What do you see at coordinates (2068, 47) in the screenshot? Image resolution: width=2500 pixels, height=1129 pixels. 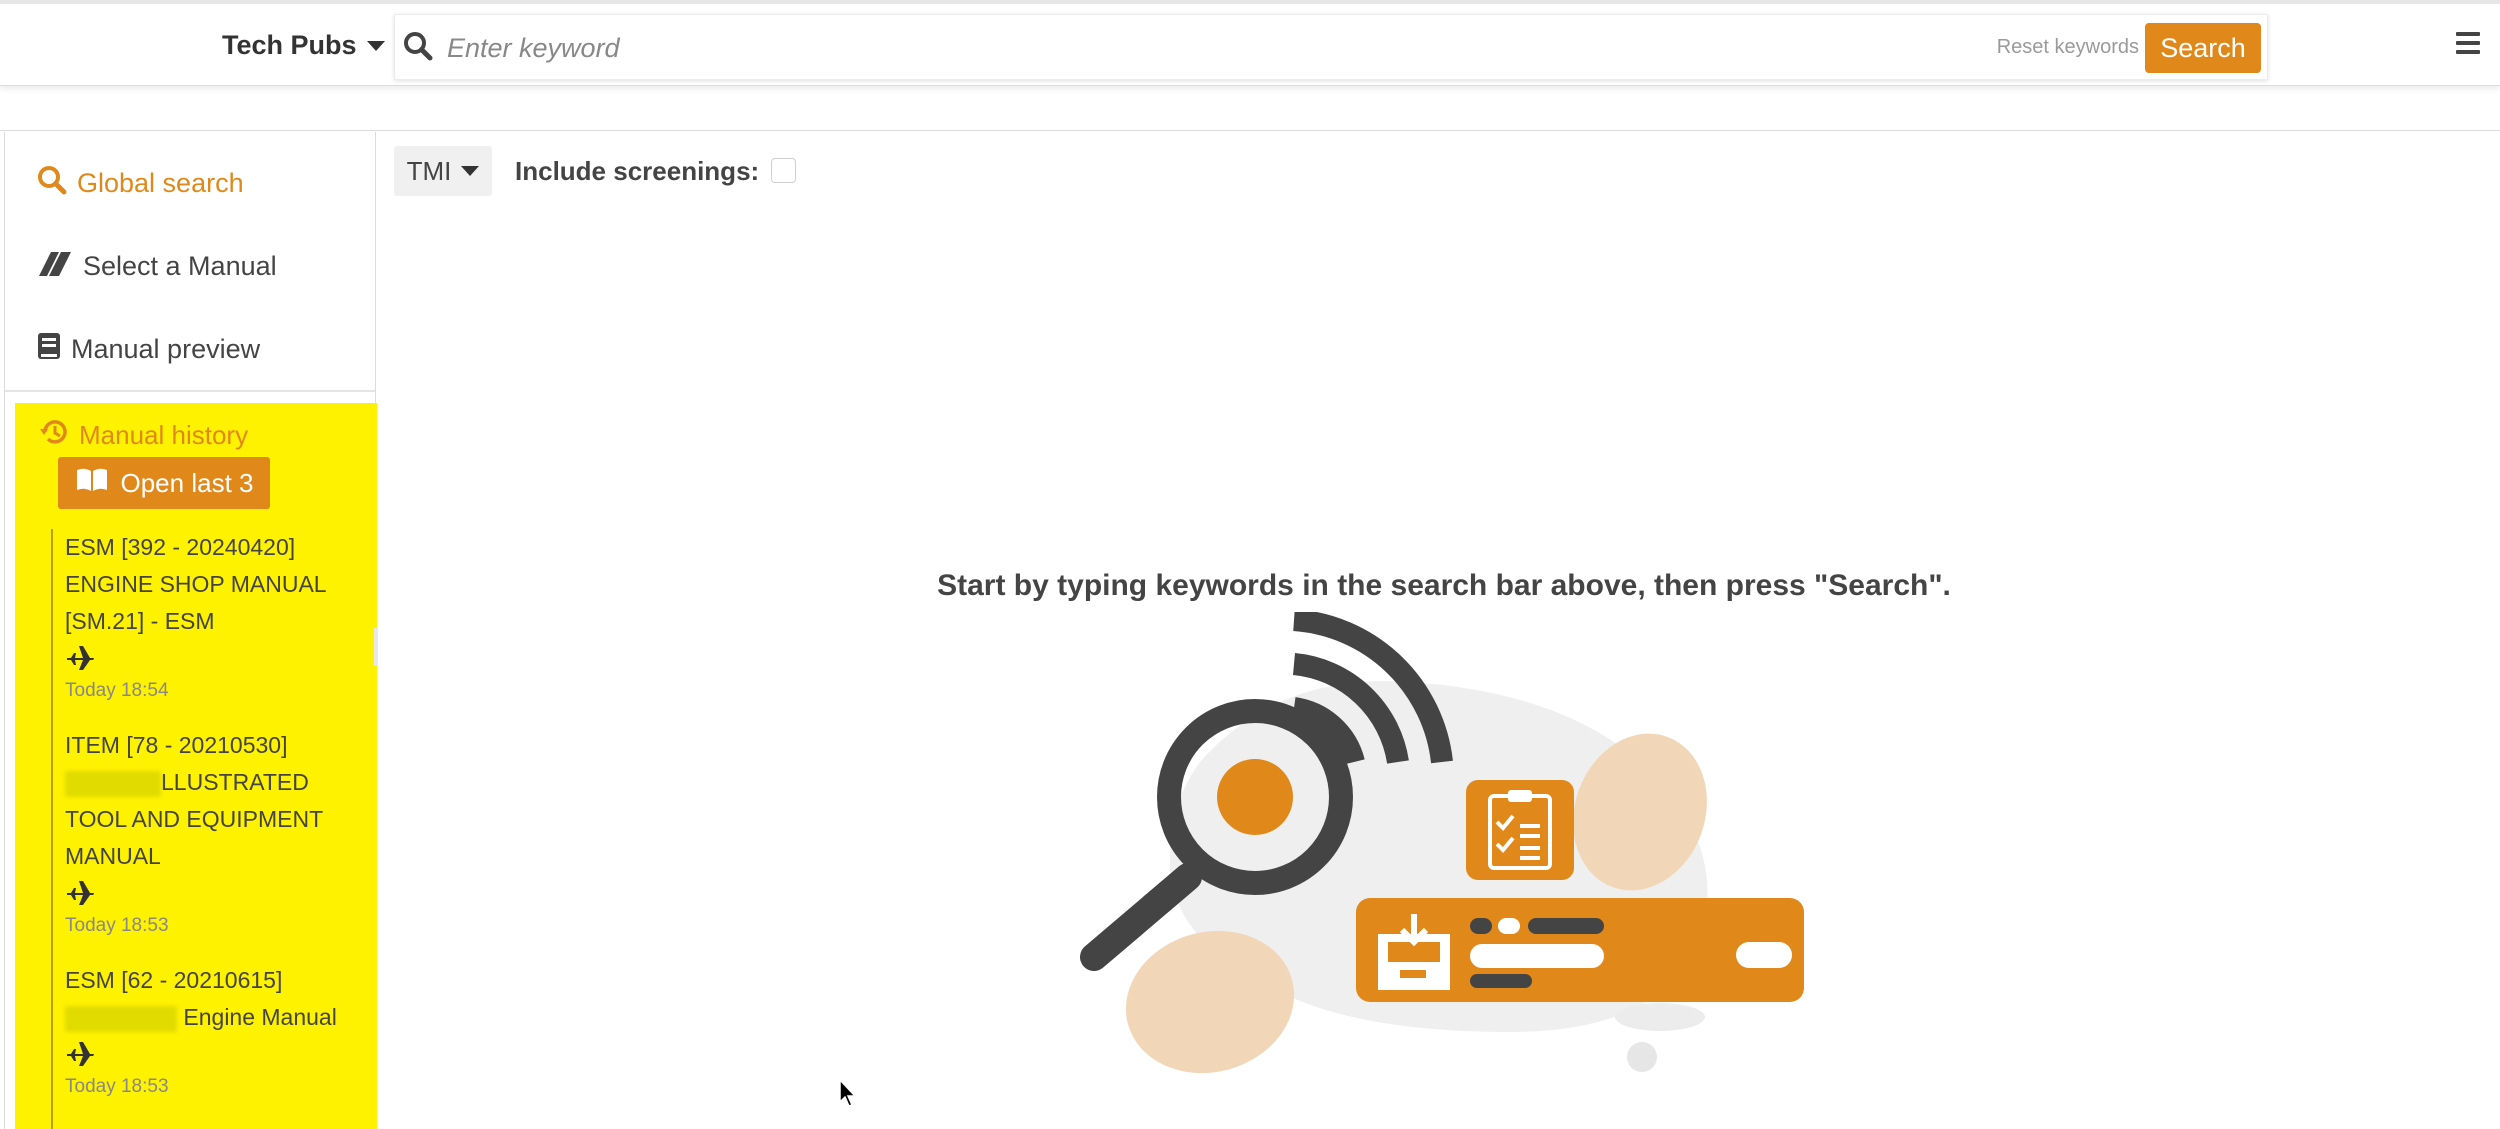 I see `reset-keywords-link: Reset keywords` at bounding box center [2068, 47].